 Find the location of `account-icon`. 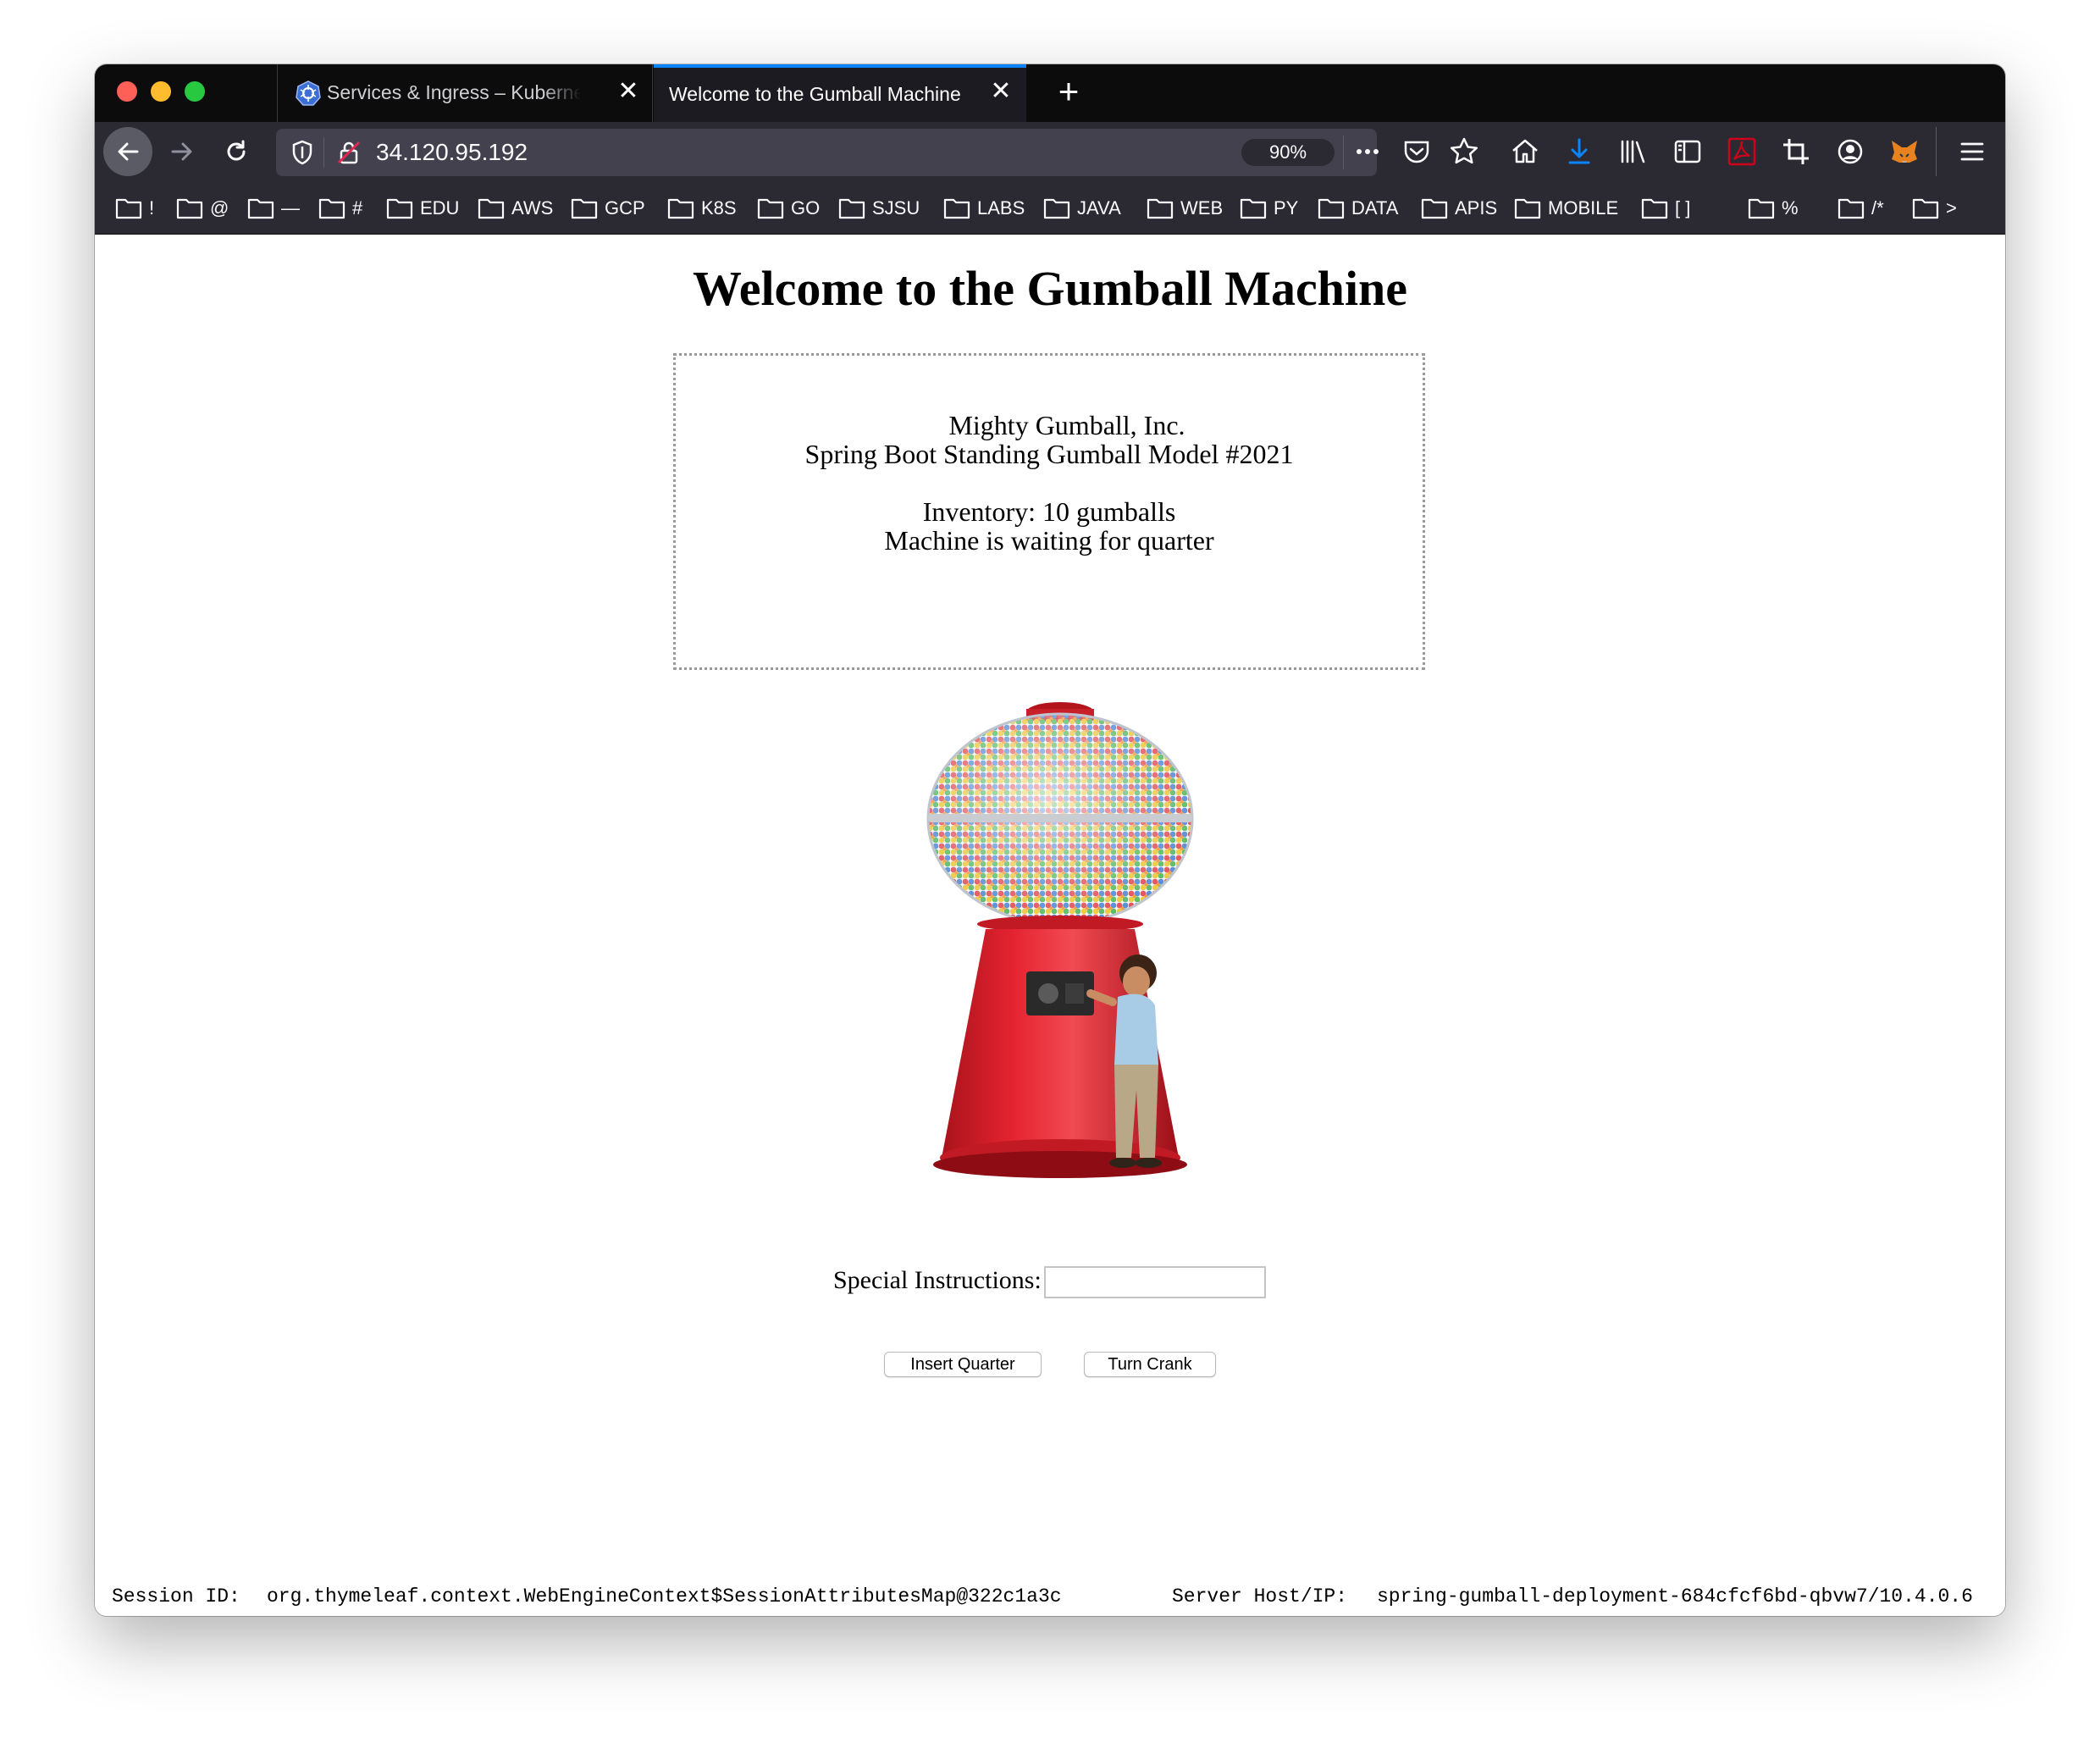

account-icon is located at coordinates (1850, 151).